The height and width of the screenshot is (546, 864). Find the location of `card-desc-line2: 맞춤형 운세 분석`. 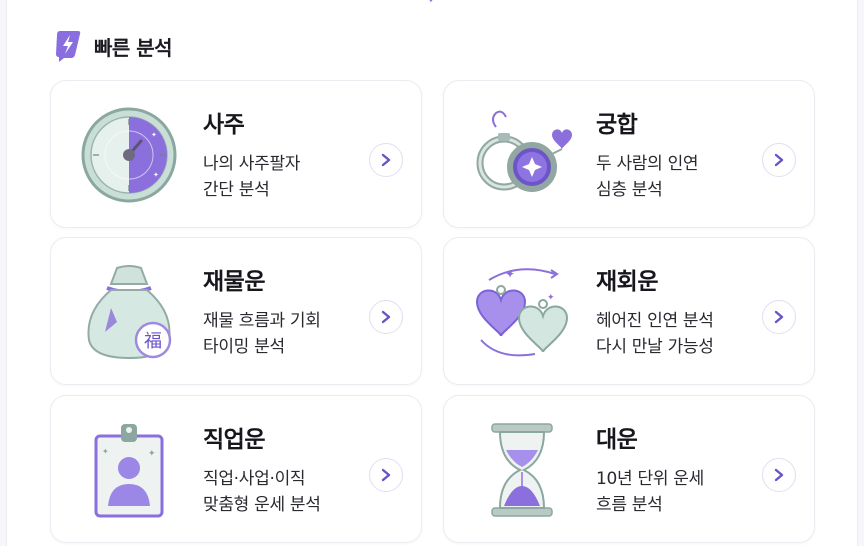

card-desc-line2: 맞춤형 운세 분석 is located at coordinates (262, 505).